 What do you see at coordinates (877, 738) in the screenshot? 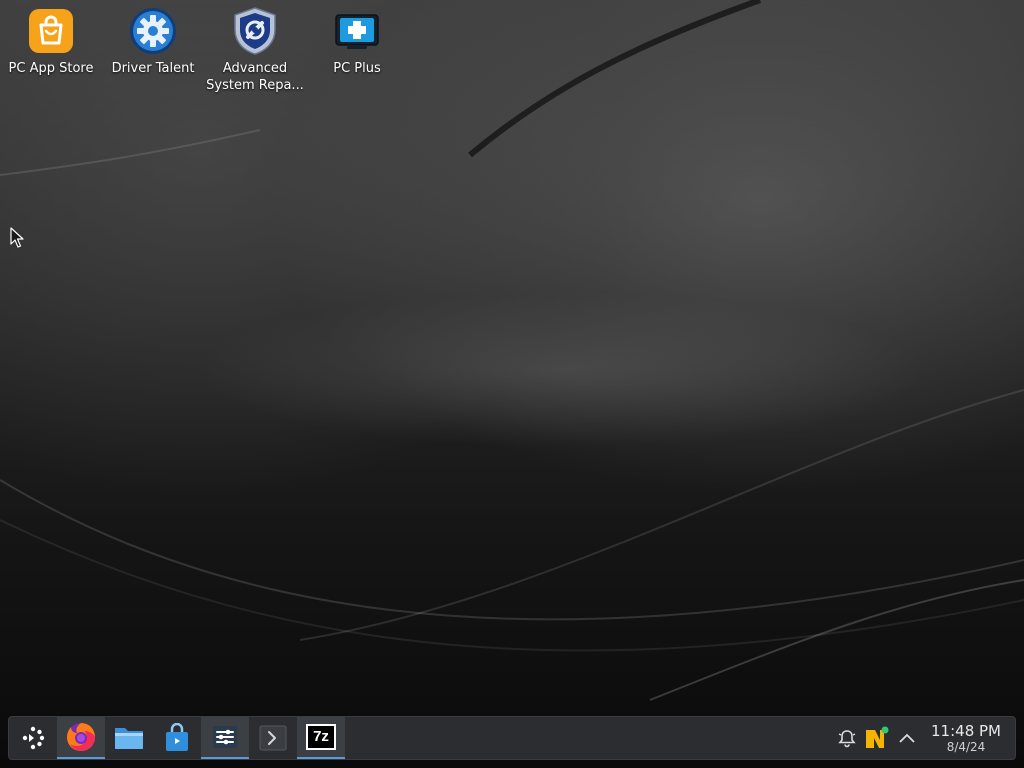
I see `updates-icon` at bounding box center [877, 738].